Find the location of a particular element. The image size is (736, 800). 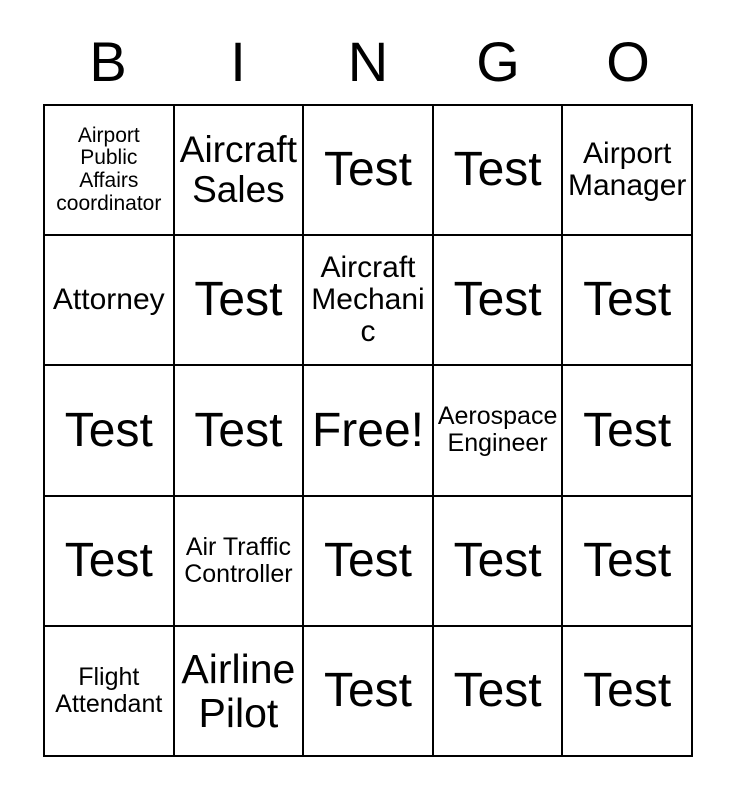

bingo-cell: Airline Pilot is located at coordinates (239, 691).